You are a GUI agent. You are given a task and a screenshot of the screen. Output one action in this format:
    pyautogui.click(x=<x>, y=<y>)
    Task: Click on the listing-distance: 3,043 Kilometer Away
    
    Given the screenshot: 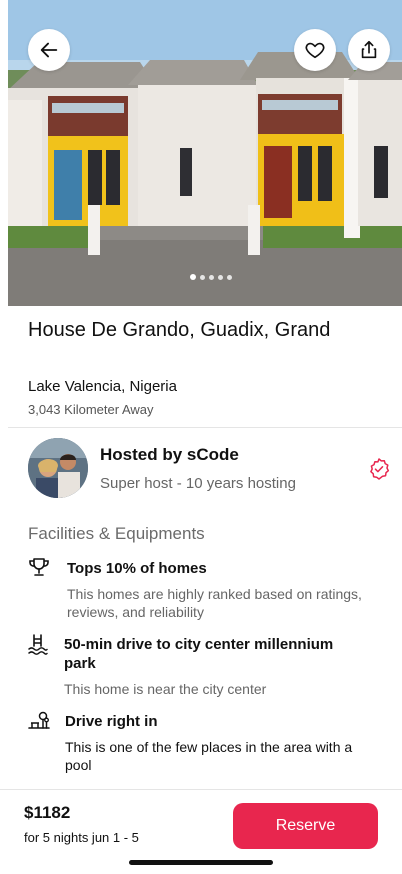 What is the action you would take?
    pyautogui.click(x=91, y=409)
    